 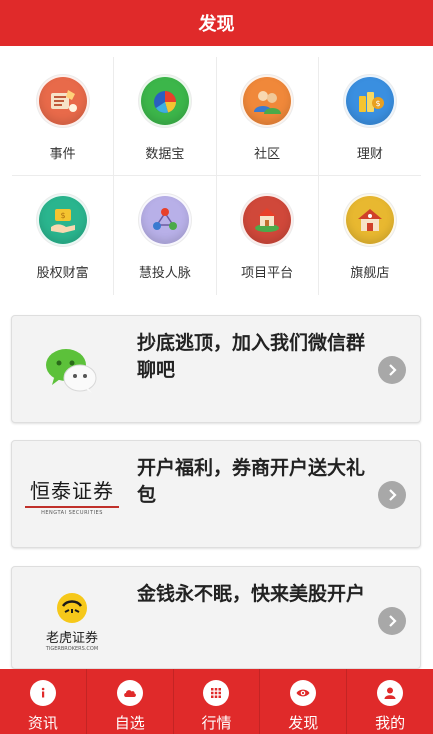 I want to click on grid-item-data: 数据宝, so click(x=165, y=116).